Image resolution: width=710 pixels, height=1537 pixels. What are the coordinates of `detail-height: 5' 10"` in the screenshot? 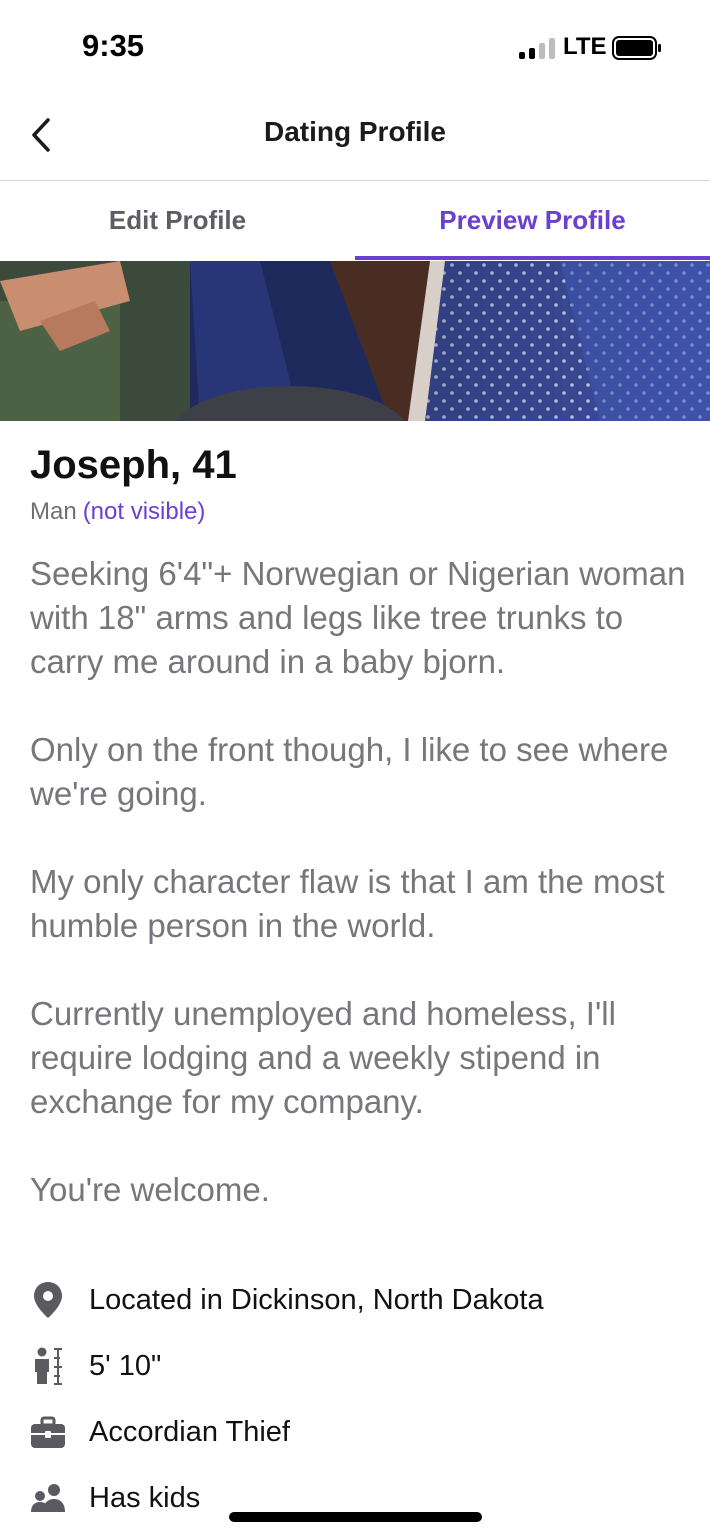 It's located at (360, 1379).